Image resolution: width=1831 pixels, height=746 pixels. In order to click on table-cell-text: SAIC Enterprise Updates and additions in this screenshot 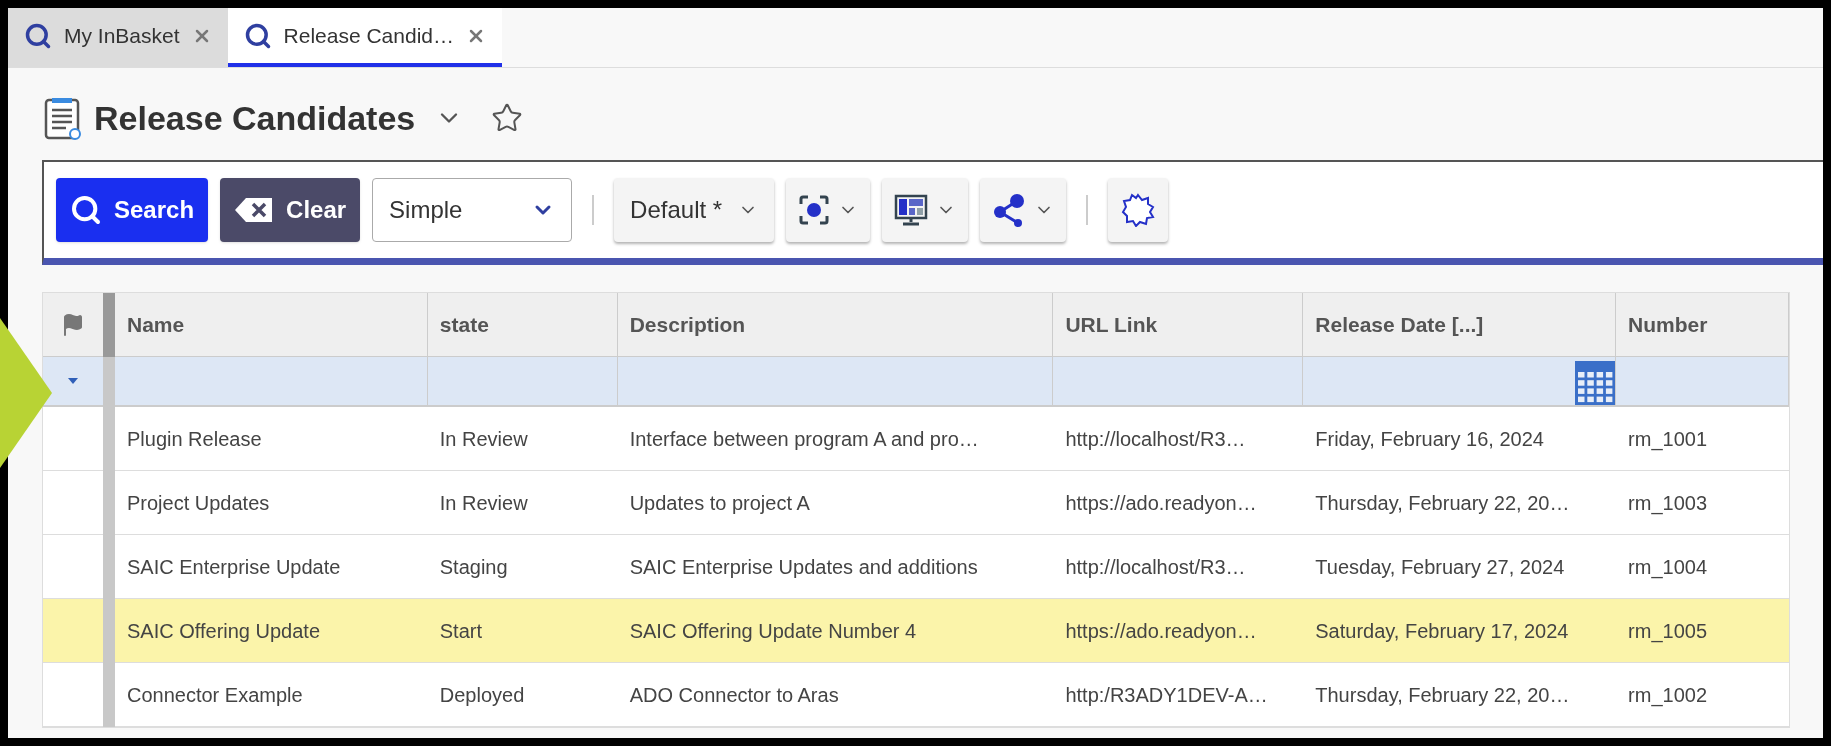, I will do `click(803, 567)`.